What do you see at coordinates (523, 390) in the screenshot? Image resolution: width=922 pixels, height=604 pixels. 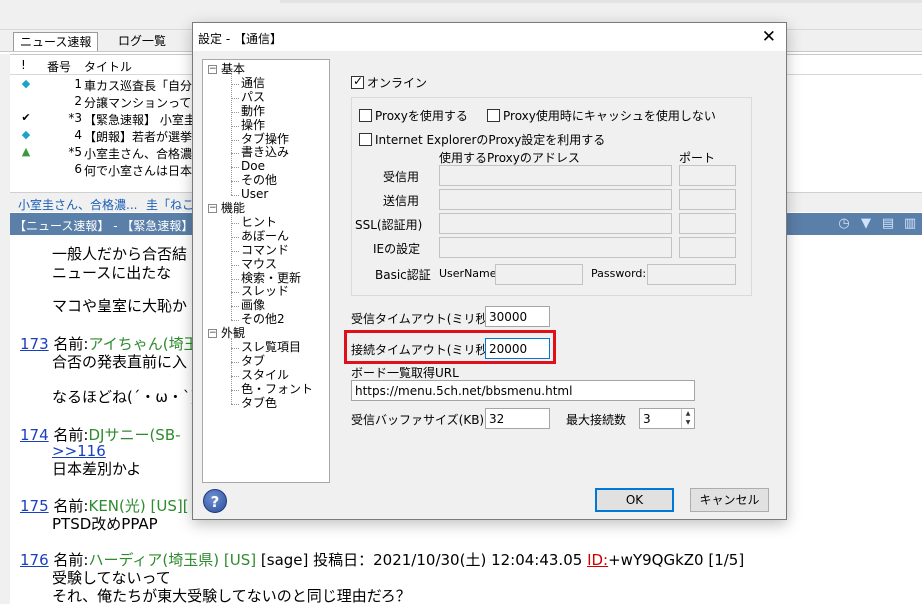 I see `board-url-input: https://menu.5ch.net/bbsmenu.html` at bounding box center [523, 390].